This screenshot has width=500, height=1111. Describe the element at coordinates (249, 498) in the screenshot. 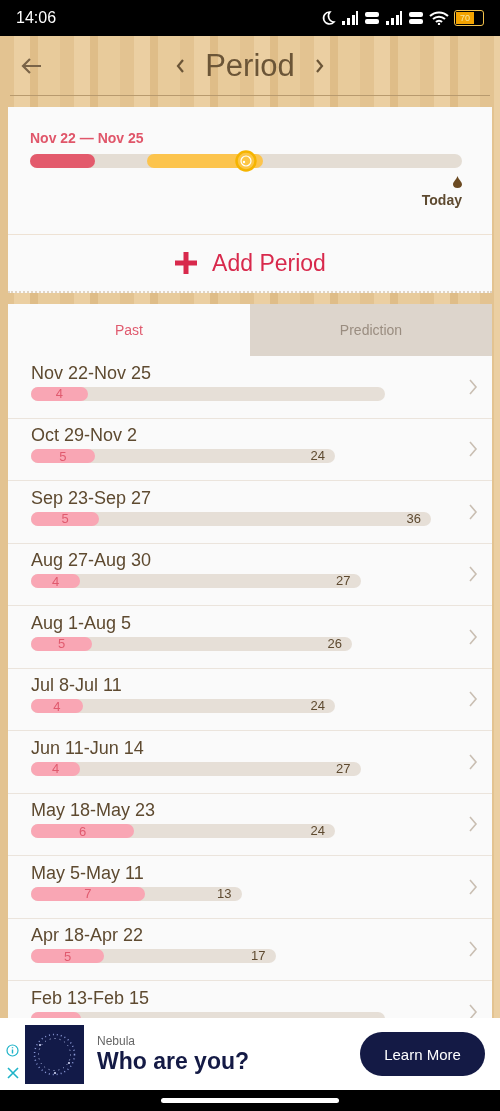

I see `period-dates: Sep 23-Sep 27` at that location.